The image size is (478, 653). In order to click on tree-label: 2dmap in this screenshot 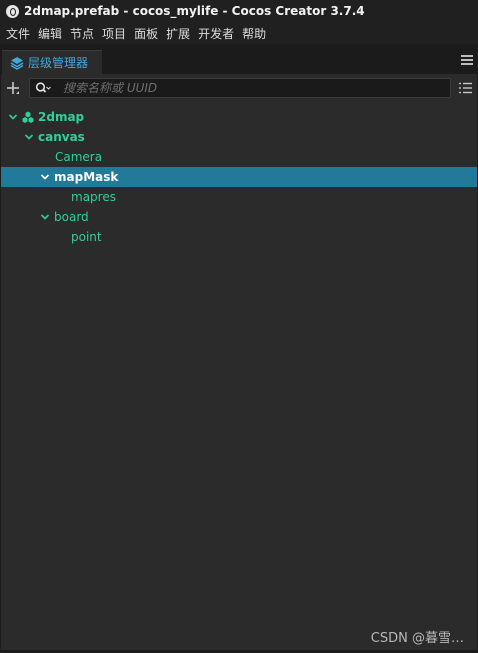, I will do `click(61, 117)`.